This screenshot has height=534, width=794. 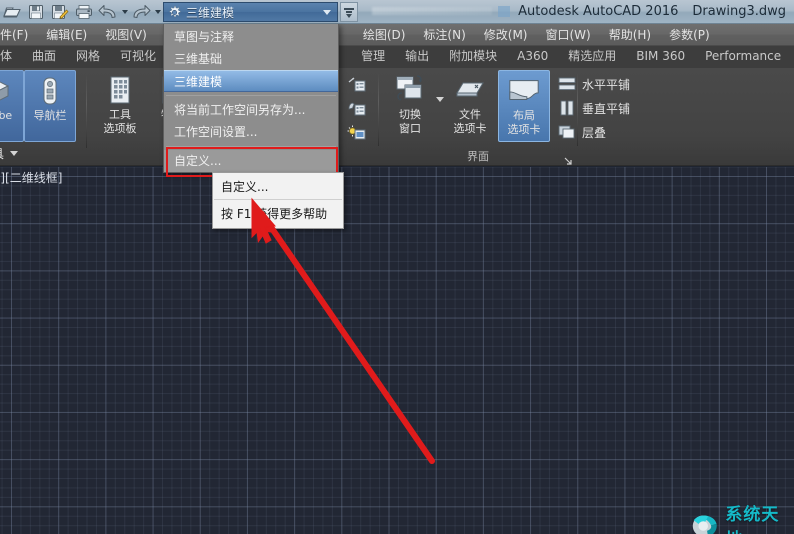 What do you see at coordinates (141, 12) in the screenshot?
I see `redo-icon` at bounding box center [141, 12].